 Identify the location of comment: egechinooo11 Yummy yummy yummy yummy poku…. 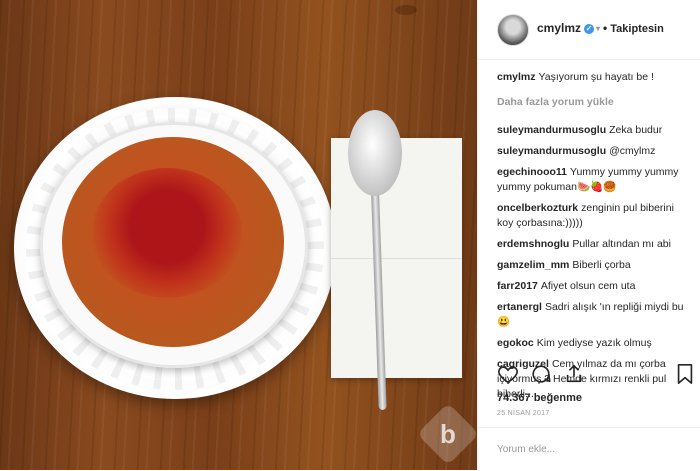
(595, 180).